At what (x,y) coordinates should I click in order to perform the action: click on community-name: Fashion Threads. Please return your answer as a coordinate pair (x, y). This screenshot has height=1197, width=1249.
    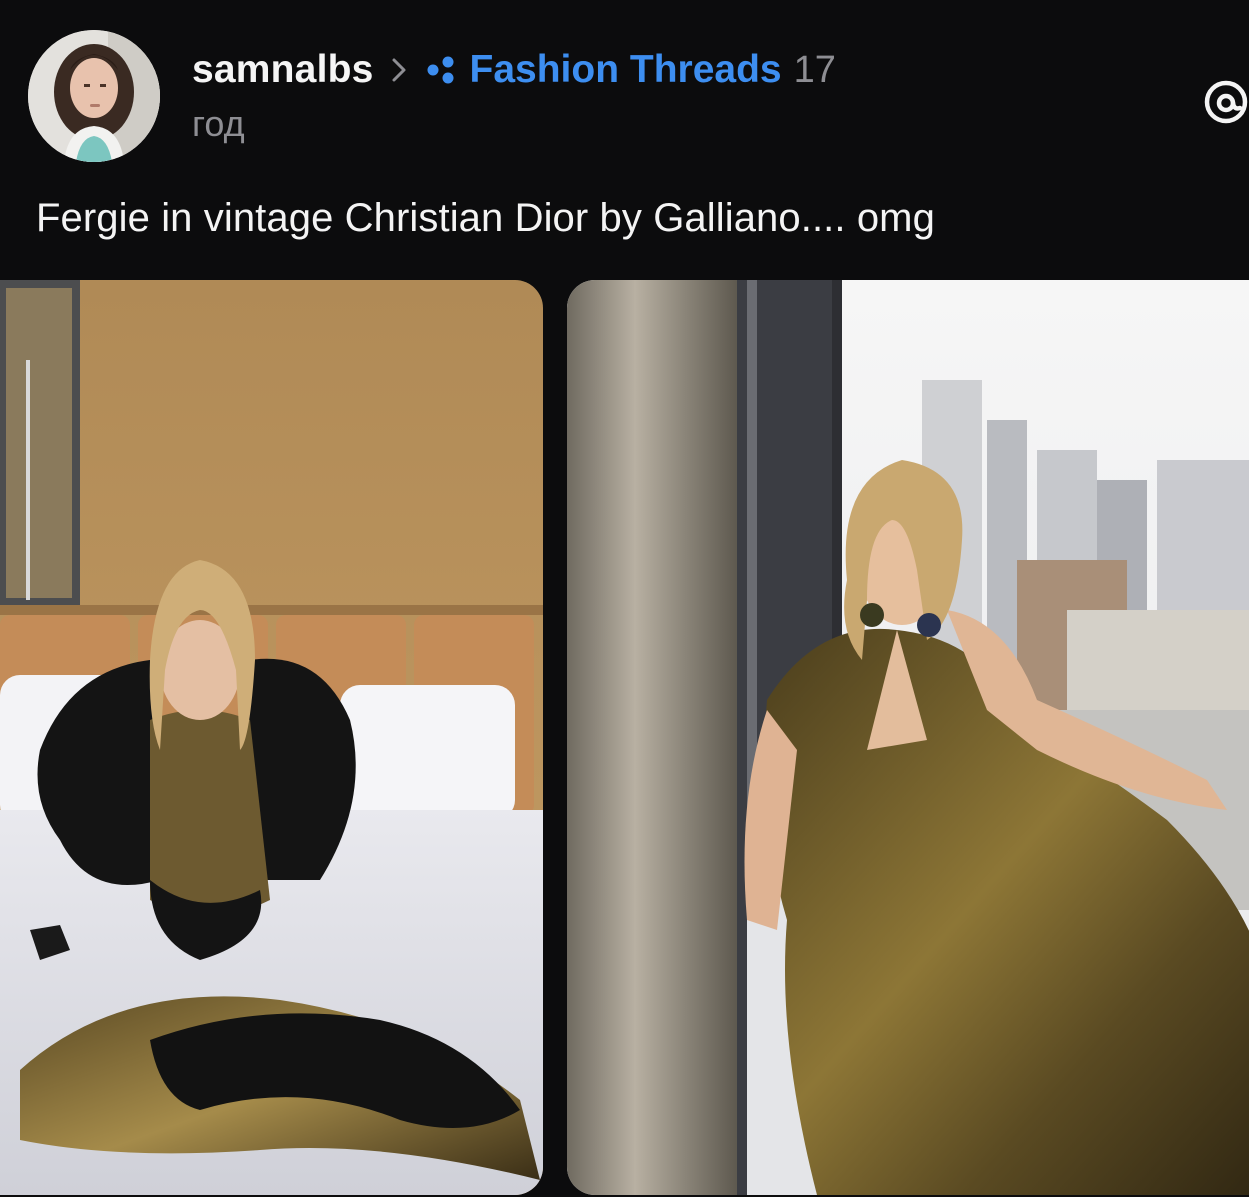
    Looking at the image, I should click on (626, 70).